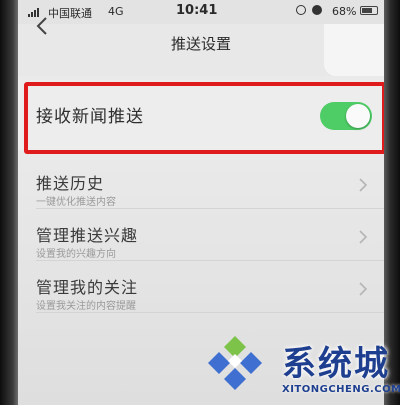 The width and height of the screenshot is (400, 405). What do you see at coordinates (70, 13) in the screenshot?
I see `carrier-name: 中国联通` at bounding box center [70, 13].